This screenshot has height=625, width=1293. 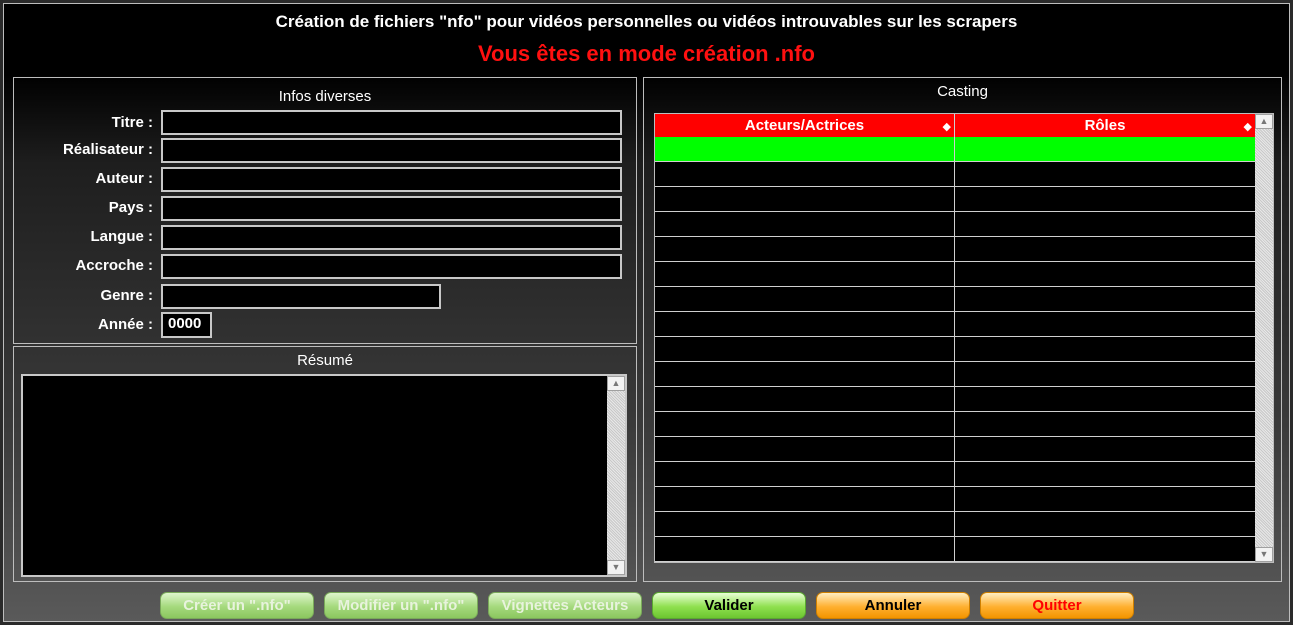 I want to click on column-header-acteurs-label: Acteurs/Actrices, so click(x=804, y=125).